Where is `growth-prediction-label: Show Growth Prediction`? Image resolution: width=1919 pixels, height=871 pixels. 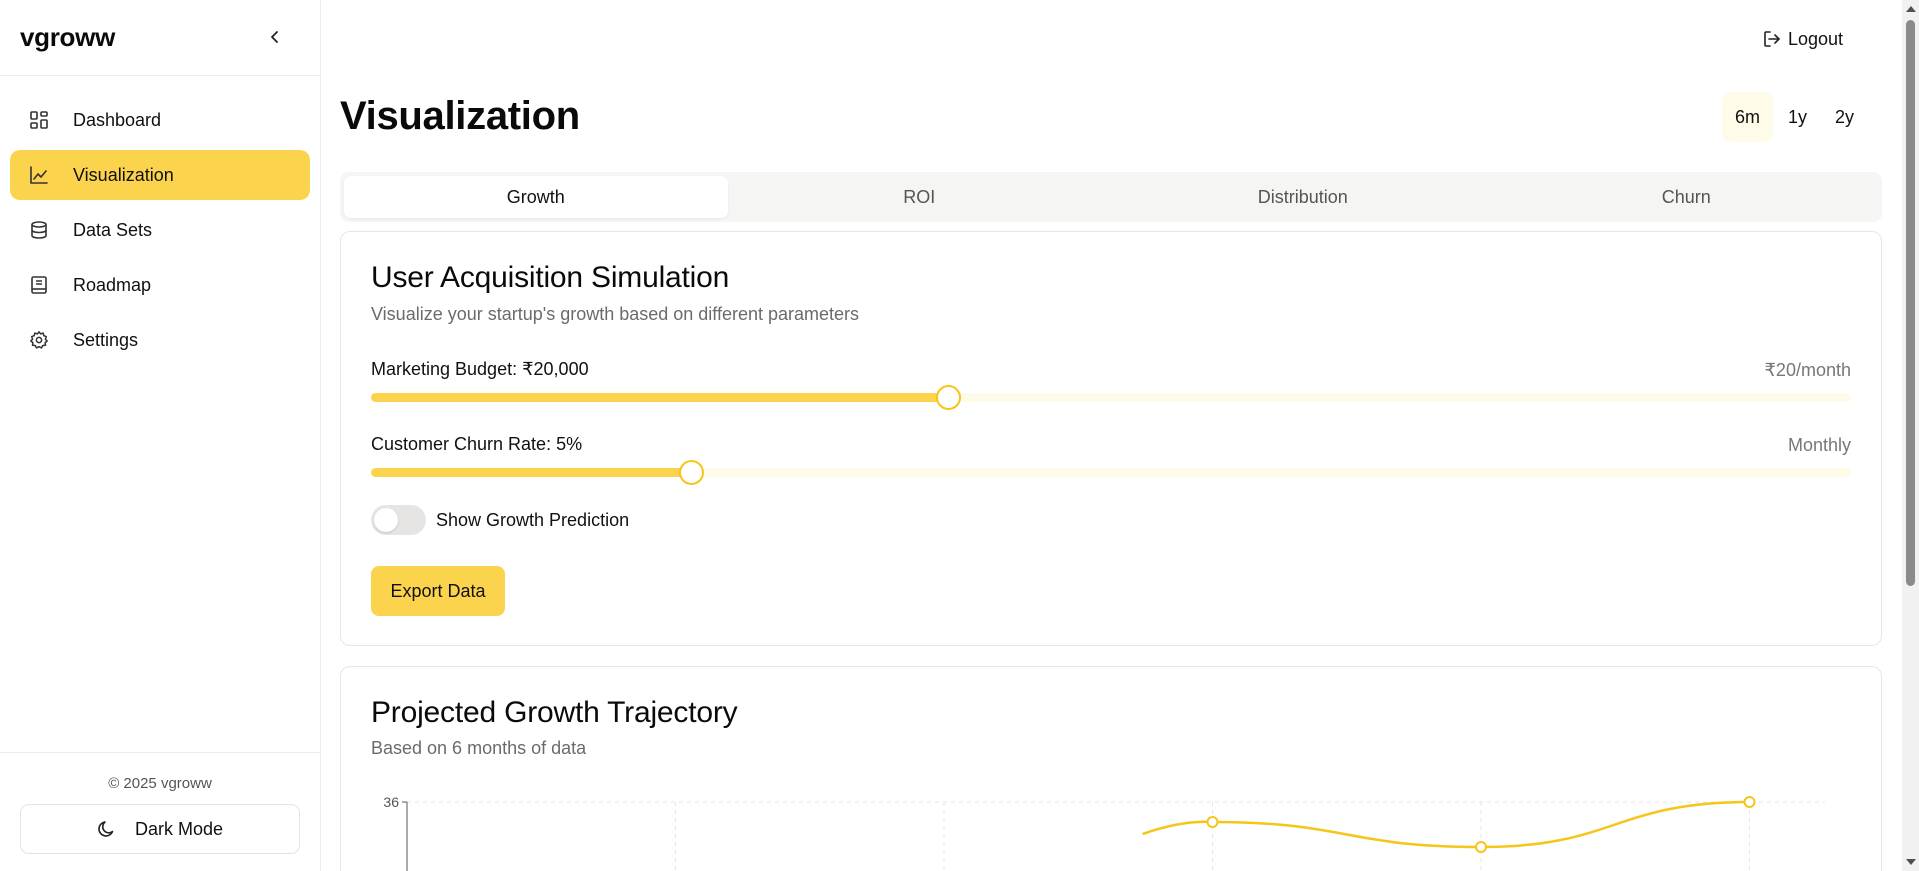
growth-prediction-label: Show Growth Prediction is located at coordinates (533, 519).